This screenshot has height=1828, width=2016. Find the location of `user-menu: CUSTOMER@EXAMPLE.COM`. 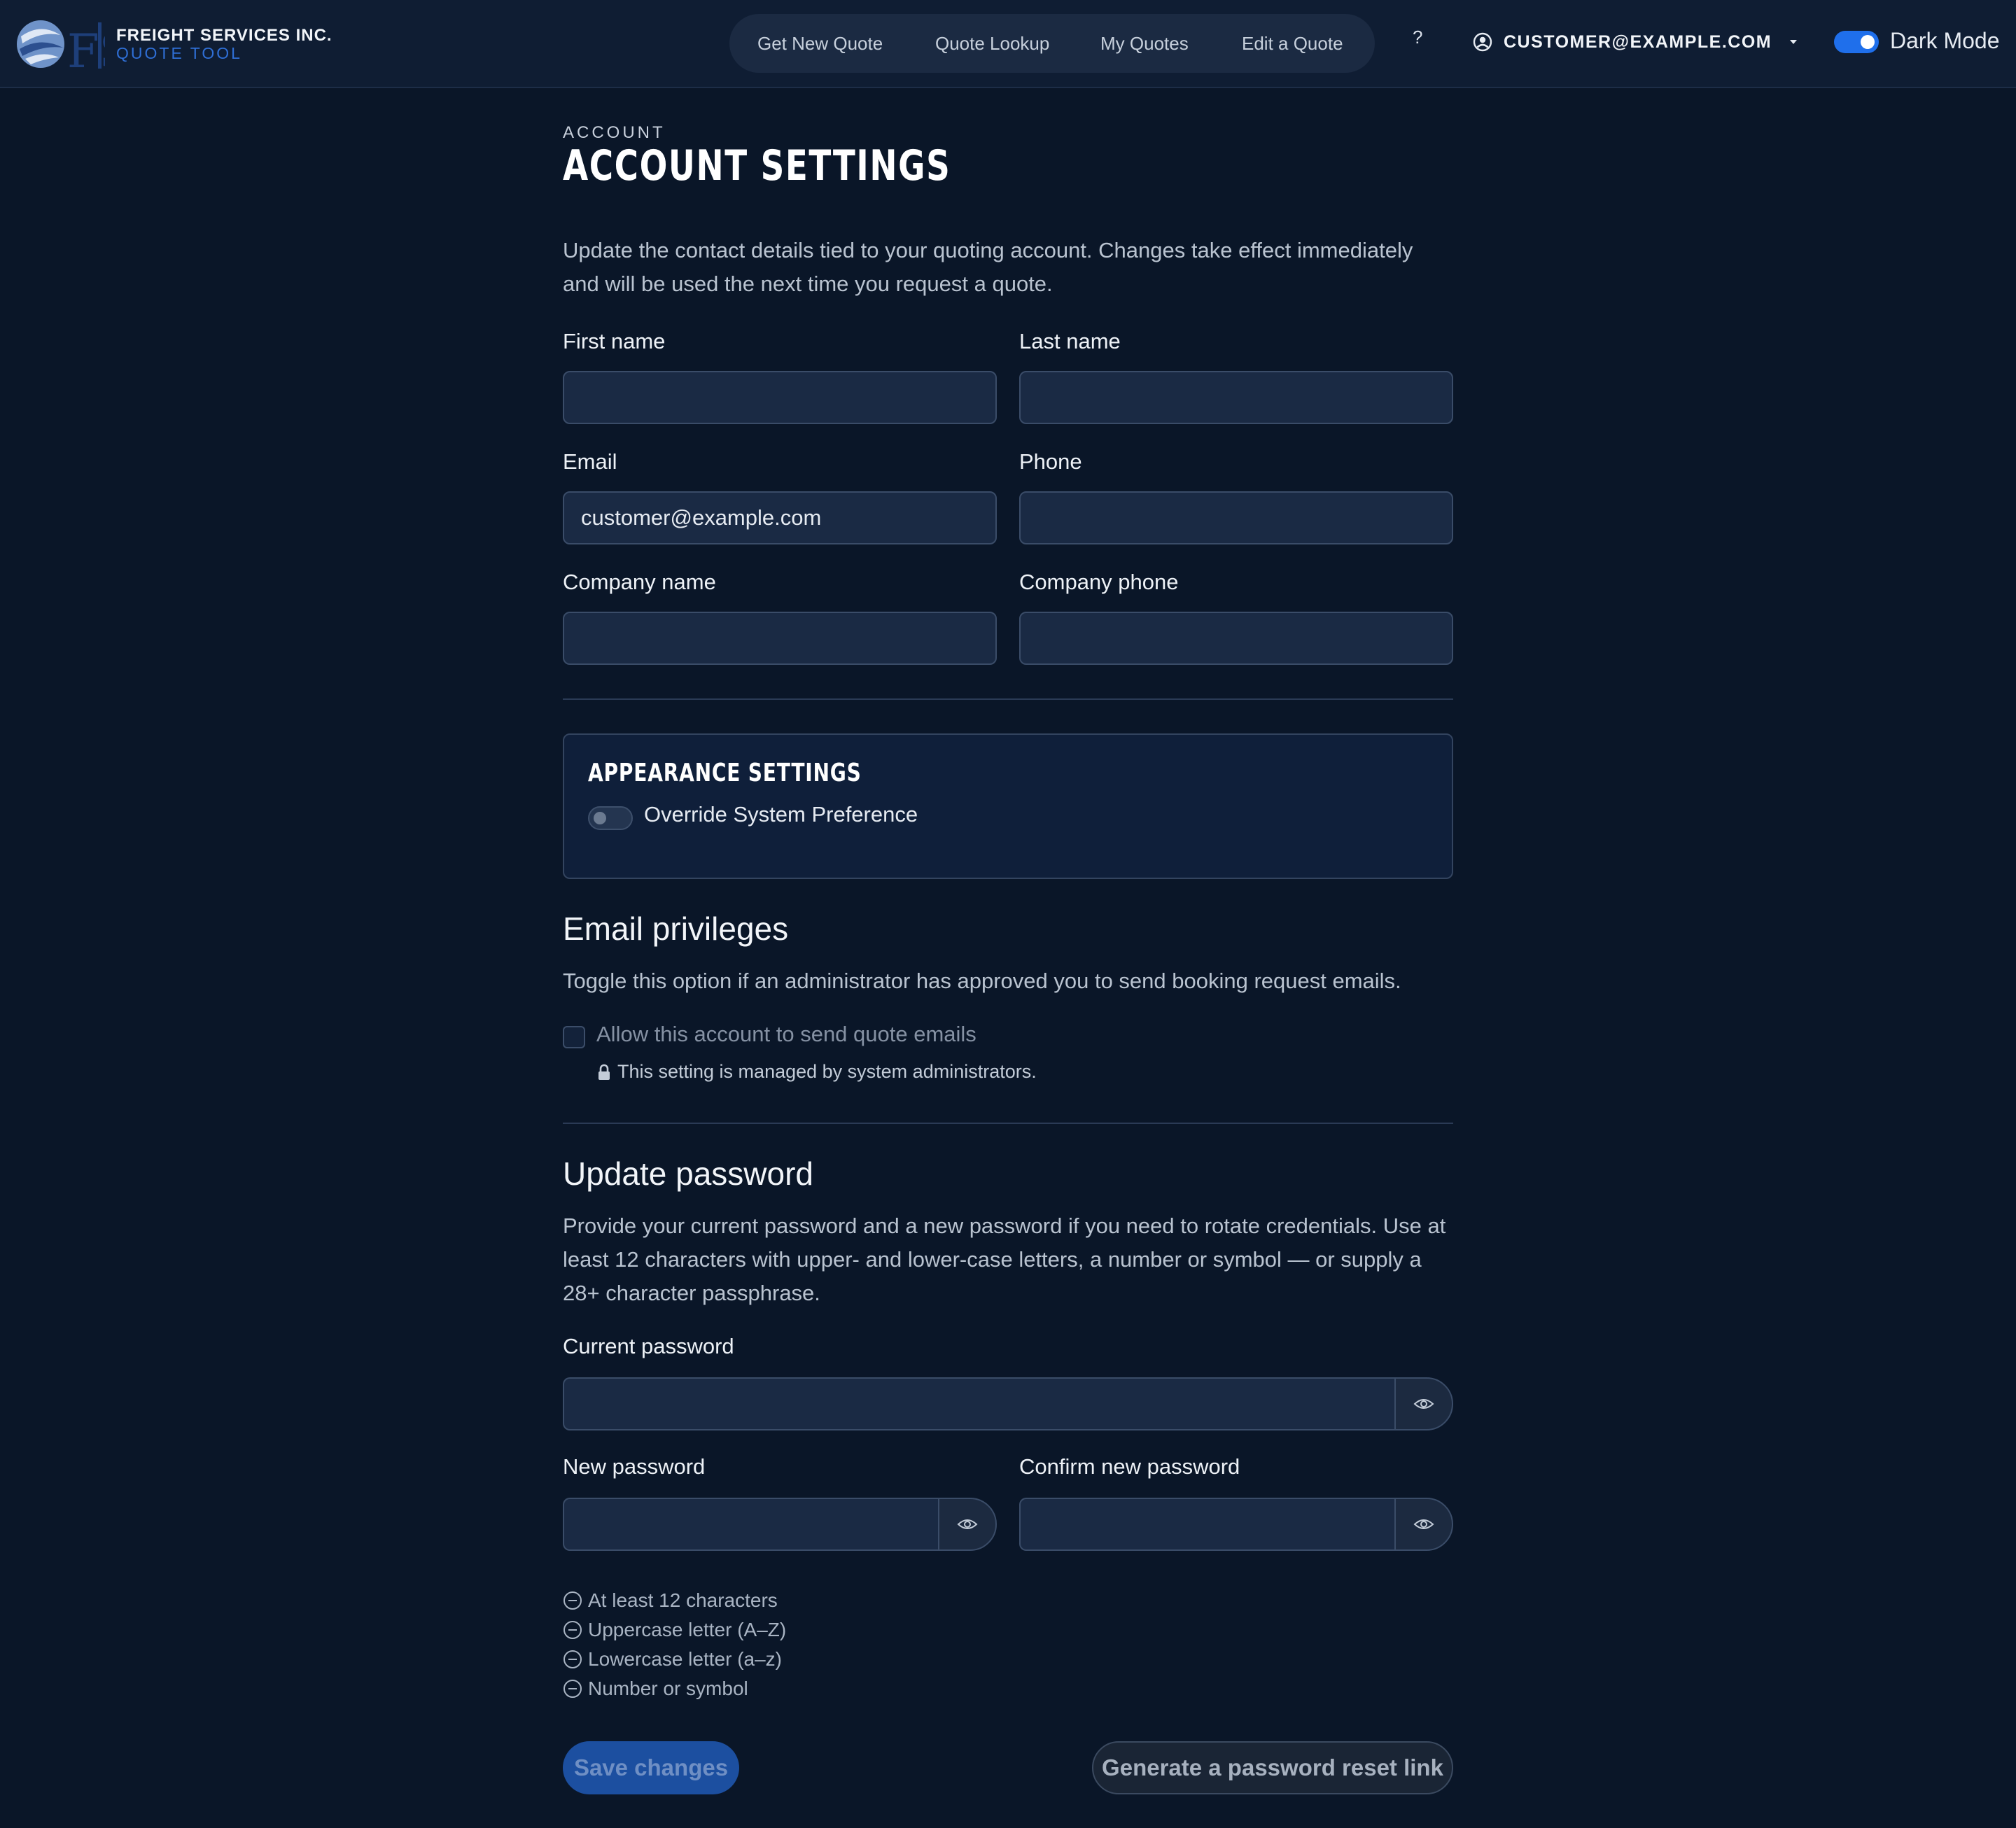

user-menu: CUSTOMER@EXAMPLE.COM is located at coordinates (1635, 42).